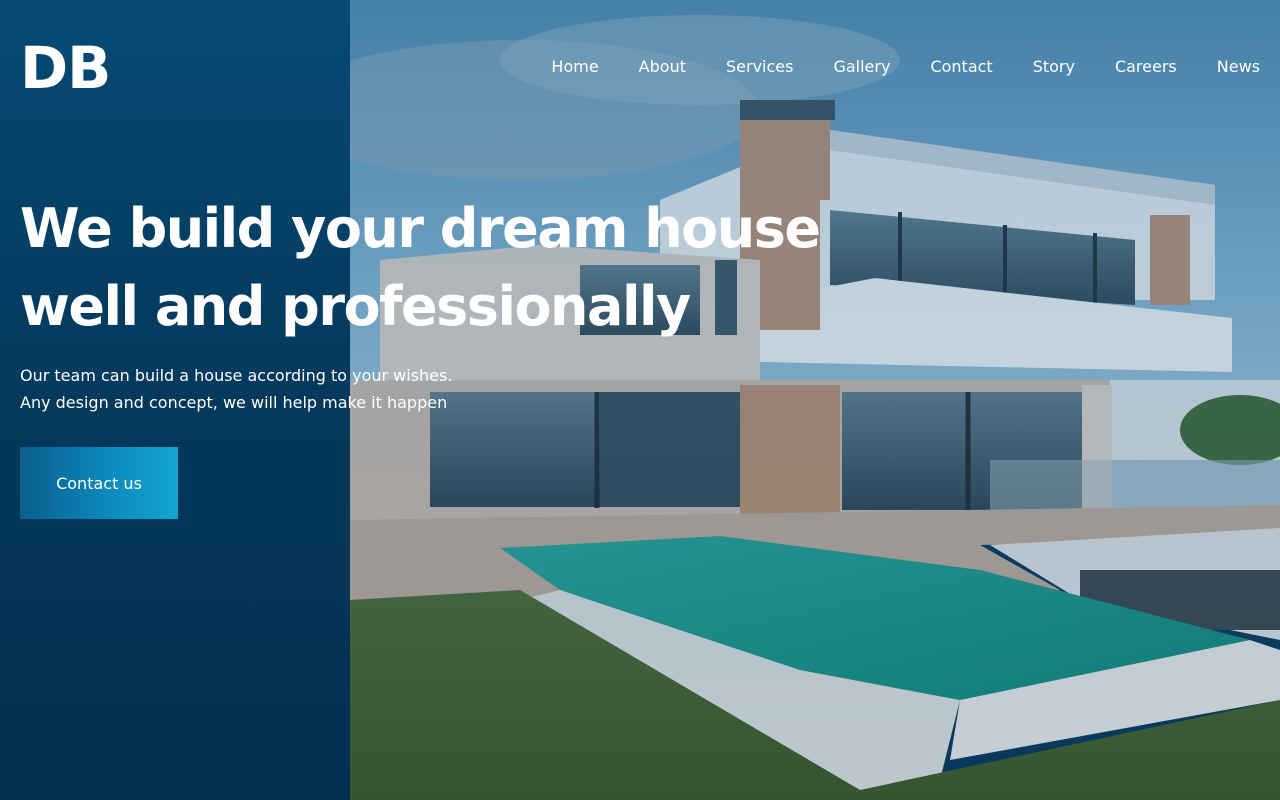 This screenshot has height=800, width=1280. What do you see at coordinates (1146, 67) in the screenshot?
I see `nav-item-careers: Careers` at bounding box center [1146, 67].